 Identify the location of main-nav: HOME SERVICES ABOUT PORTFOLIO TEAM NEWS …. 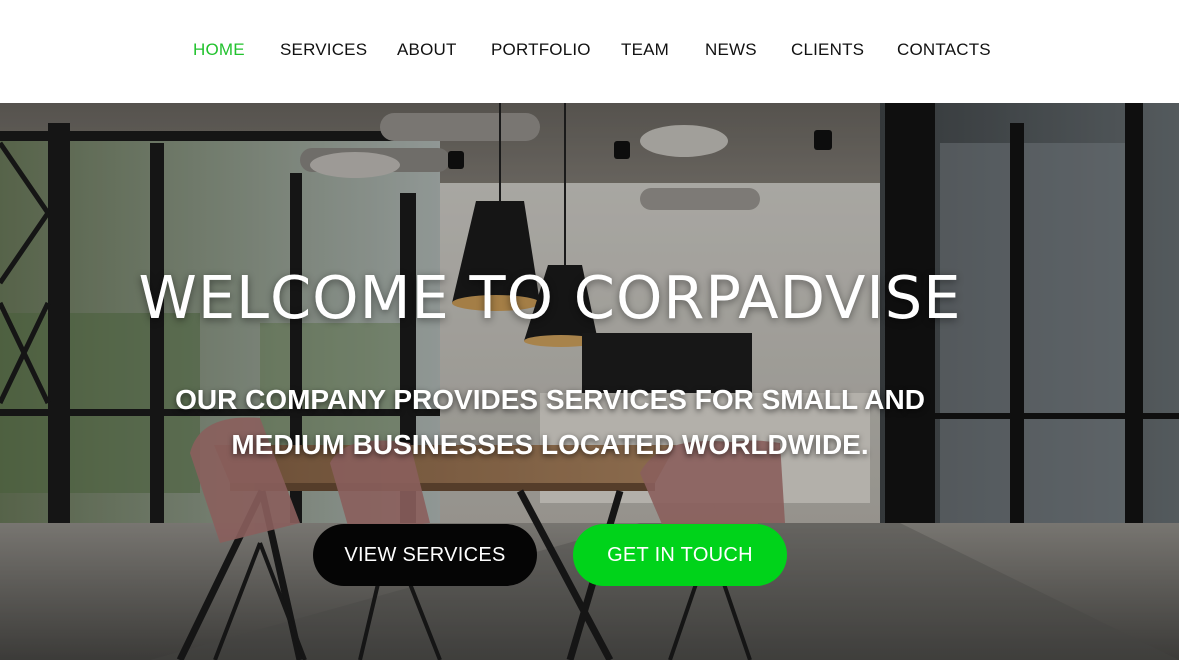
(589, 50).